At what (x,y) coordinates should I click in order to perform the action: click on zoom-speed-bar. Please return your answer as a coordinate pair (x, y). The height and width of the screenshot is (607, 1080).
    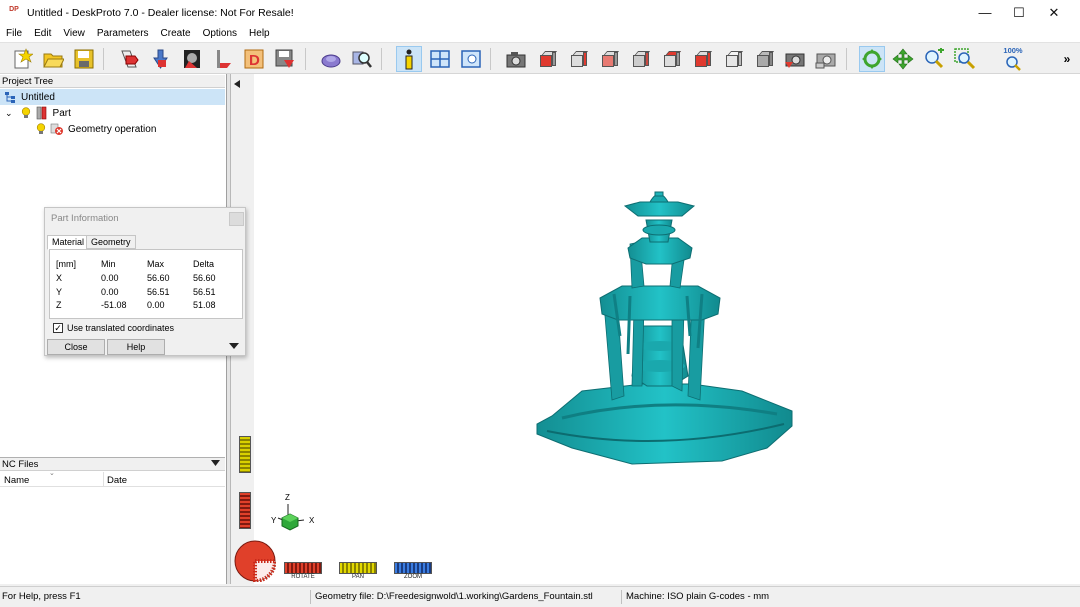
    Looking at the image, I should click on (413, 568).